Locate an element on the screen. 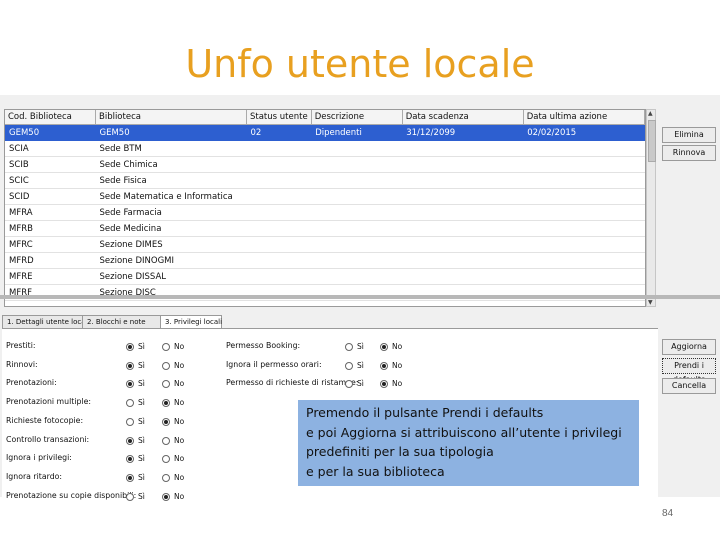 The image size is (720, 540). callout-line: Premendo il pulsante Prendi i defaults is located at coordinates (425, 412).